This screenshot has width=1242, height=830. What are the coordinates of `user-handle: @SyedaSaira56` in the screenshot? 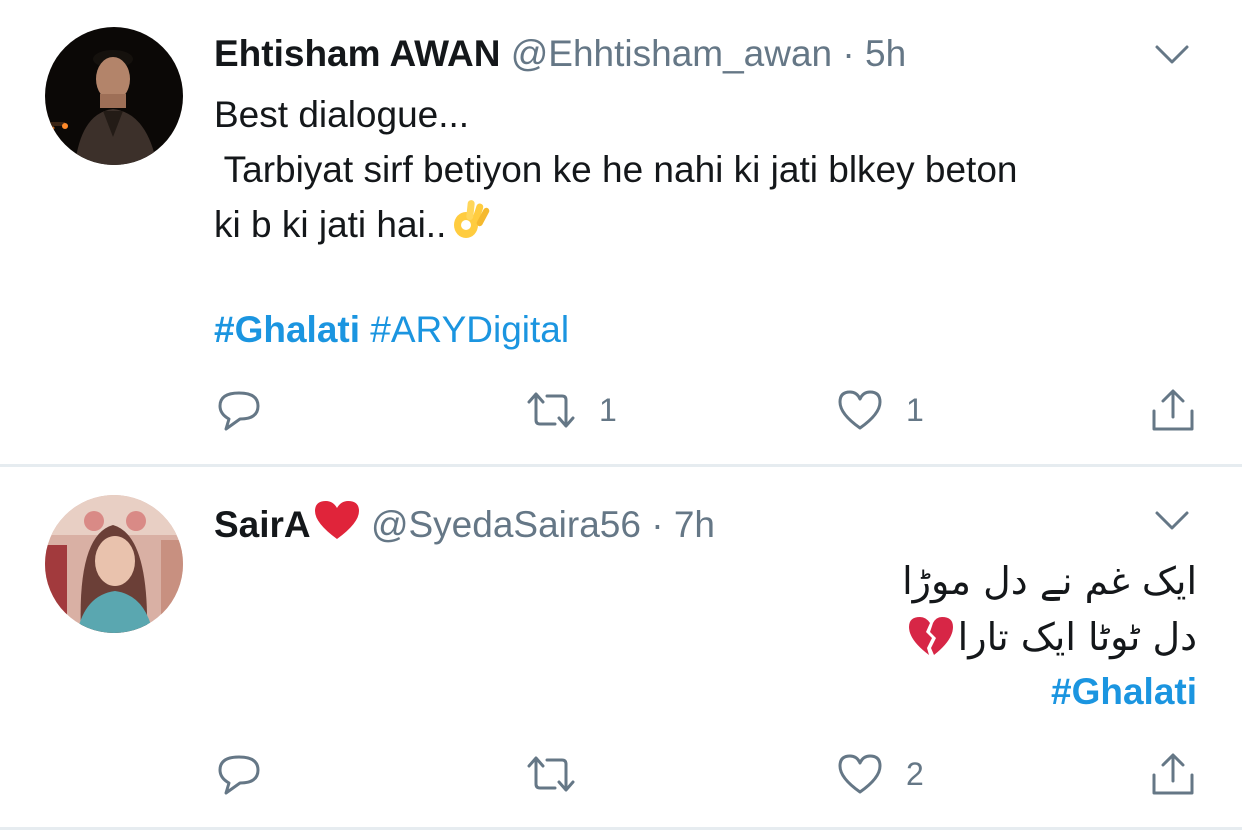 It's located at (506, 524).